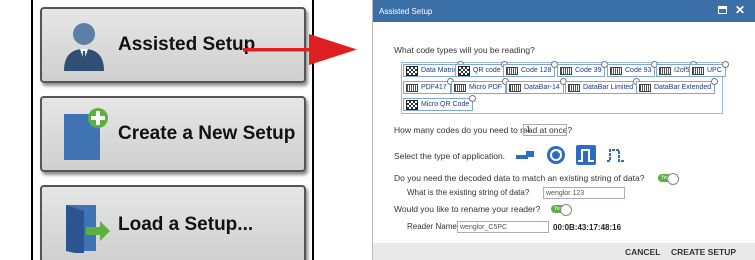 The height and width of the screenshot is (260, 755). What do you see at coordinates (633, 69) in the screenshot?
I see `code-chip-code93: Code 93` at bounding box center [633, 69].